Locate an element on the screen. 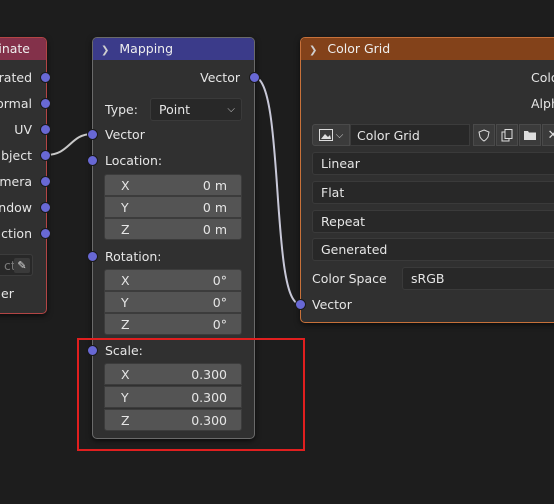  rotation-x-value: 0° is located at coordinates (219, 280).